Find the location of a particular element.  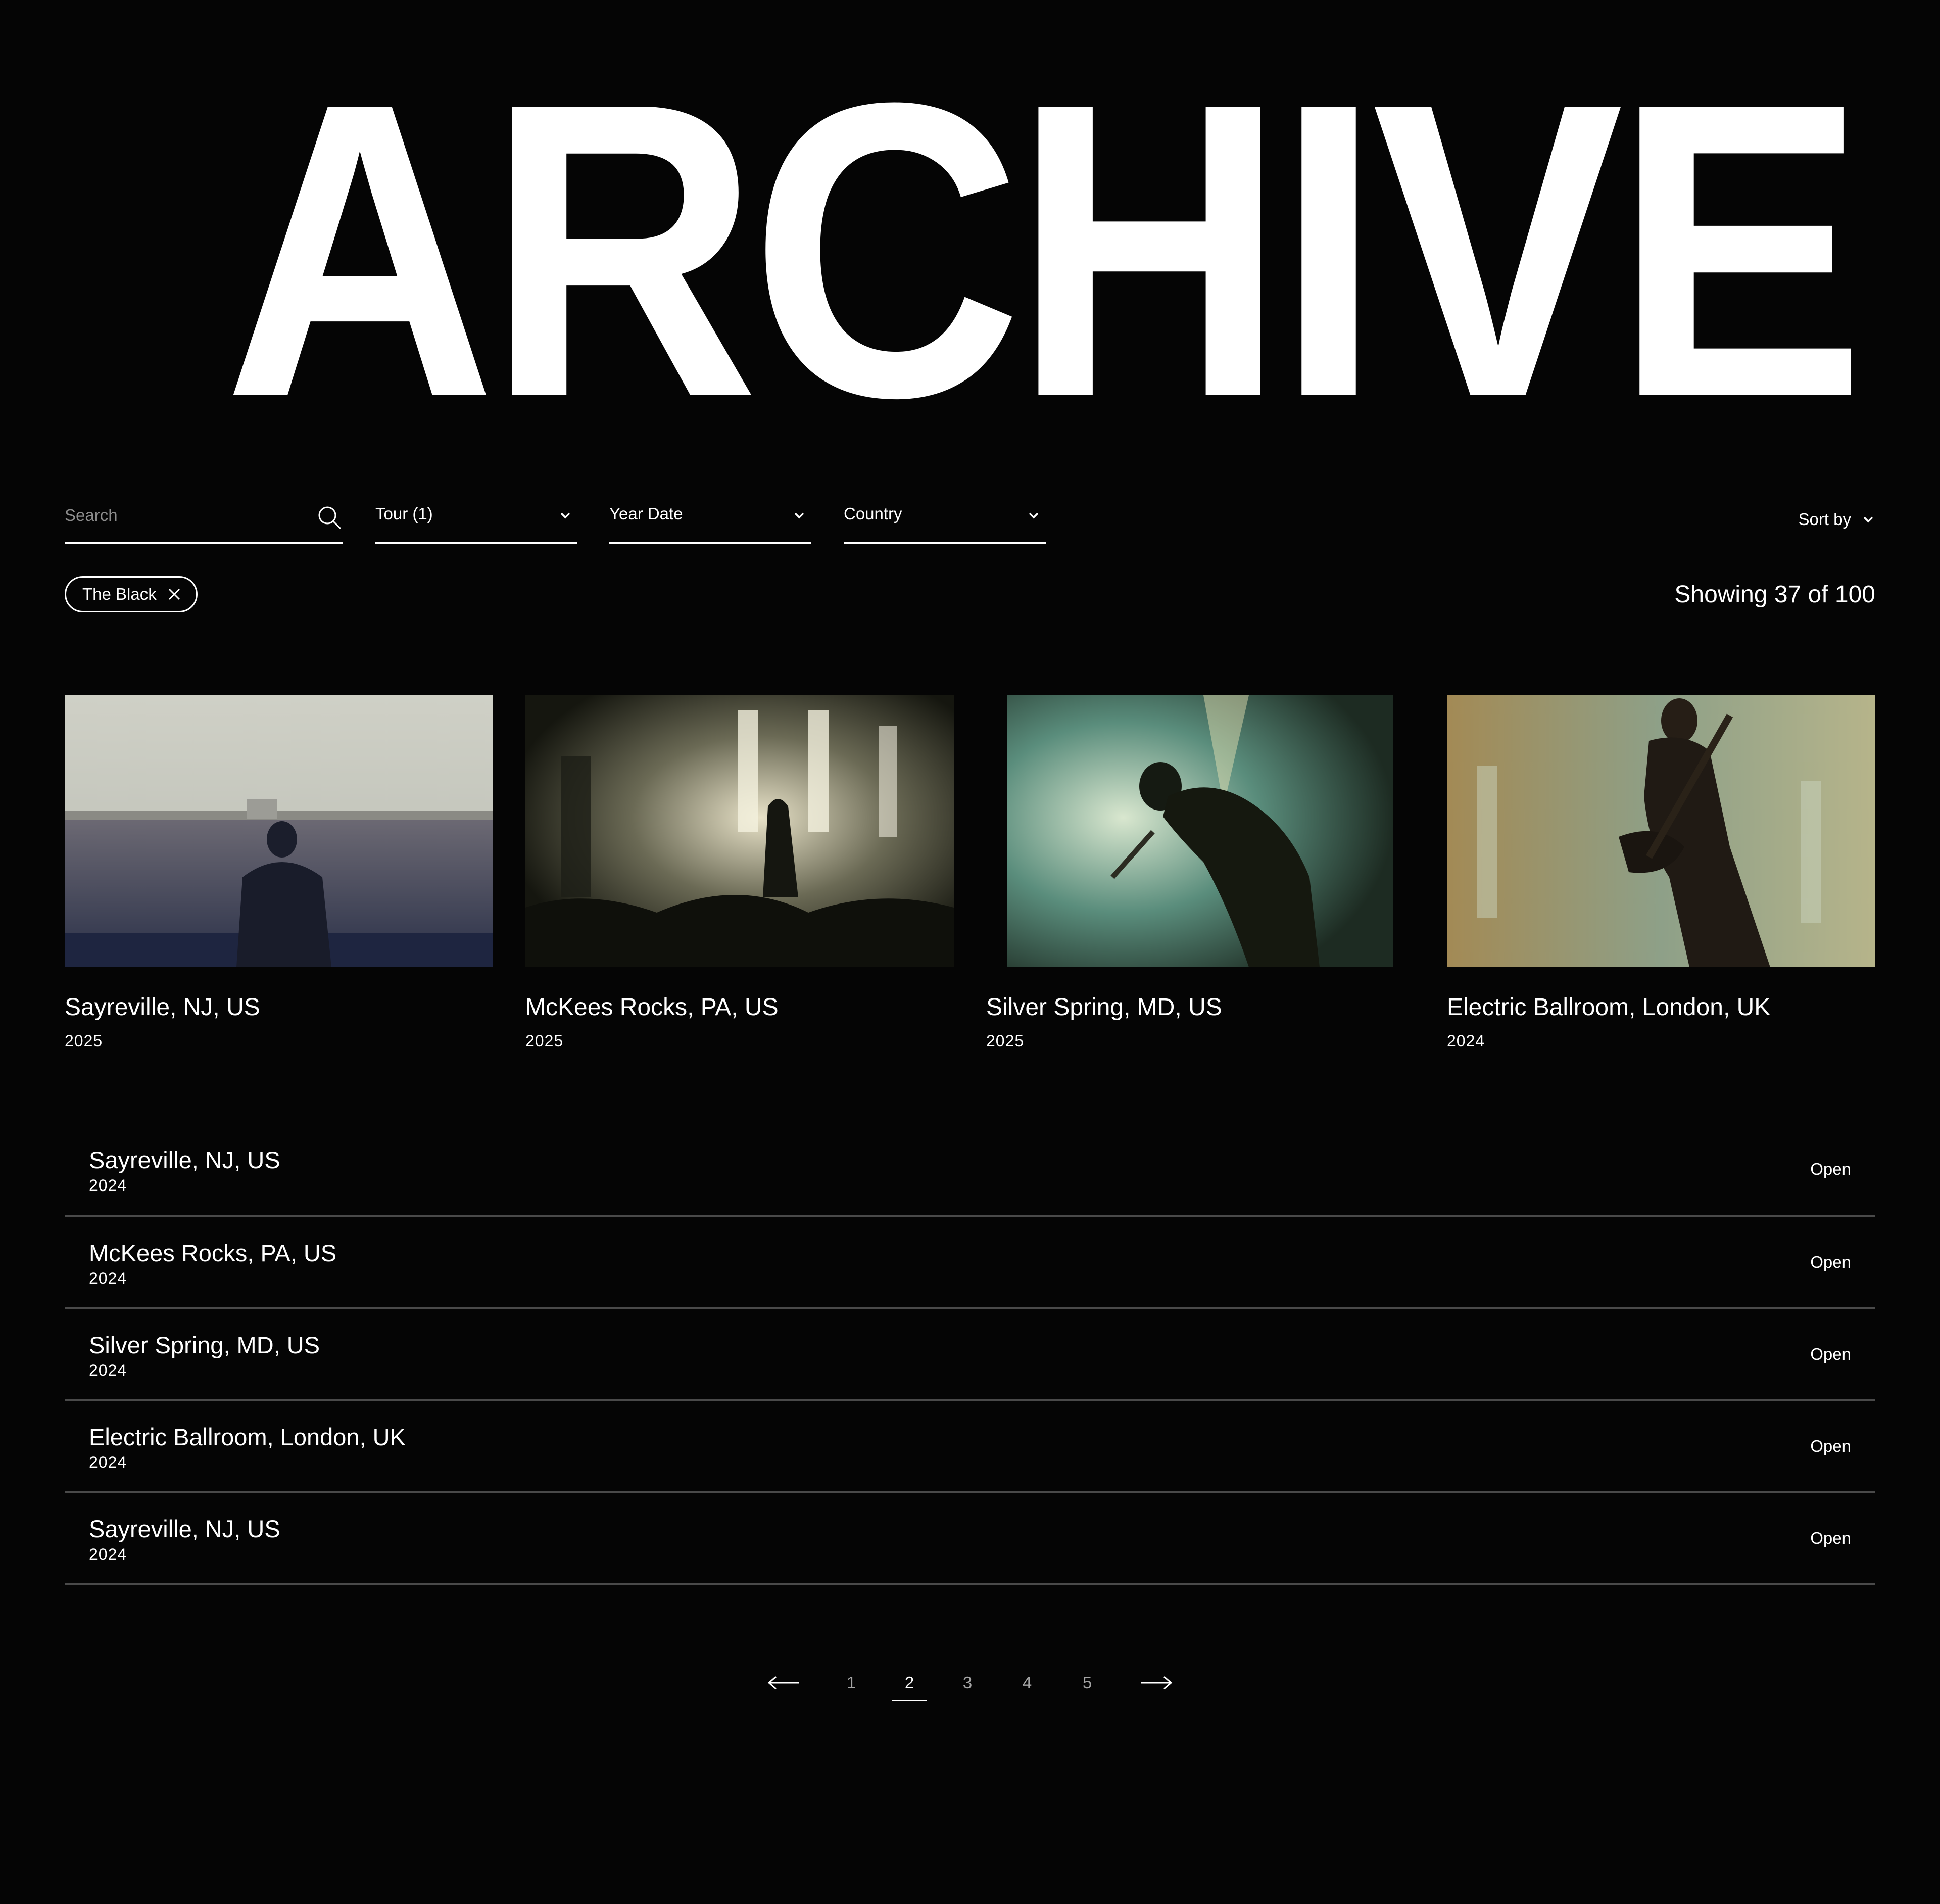

list-item: Silver Spring, MD, US 2024 Open is located at coordinates (970, 1355).